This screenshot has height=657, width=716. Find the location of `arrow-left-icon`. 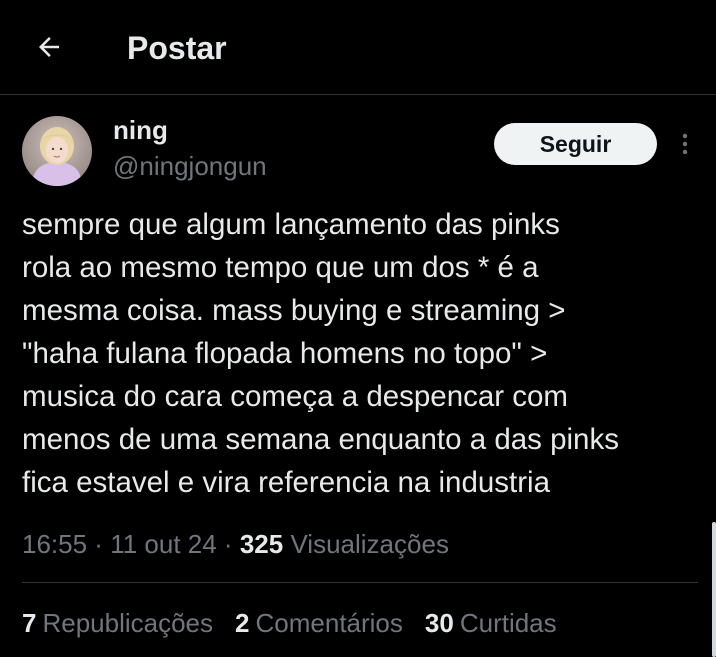

arrow-left-icon is located at coordinates (49, 47).